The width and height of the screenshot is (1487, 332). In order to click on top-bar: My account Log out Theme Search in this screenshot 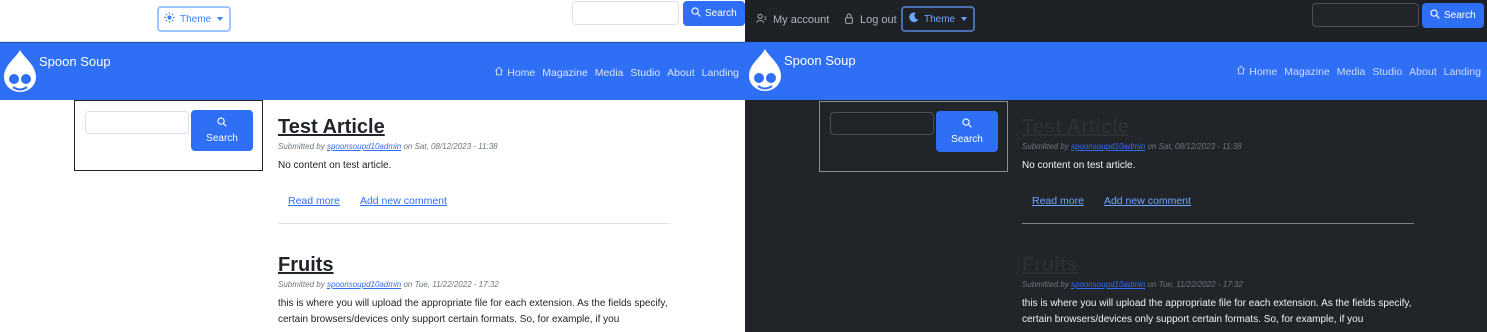, I will do `click(1116, 21)`.